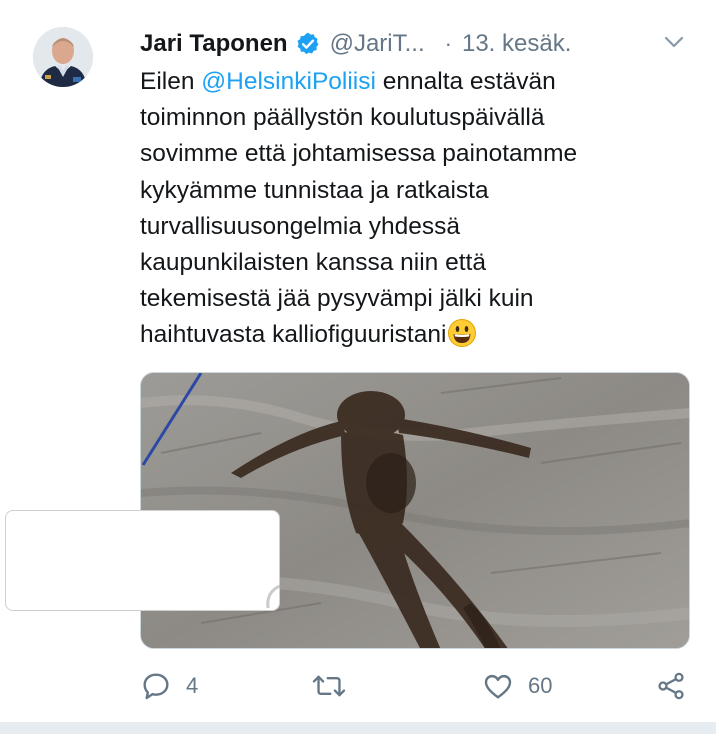 This screenshot has height=734, width=716. I want to click on like-icon, so click(498, 686).